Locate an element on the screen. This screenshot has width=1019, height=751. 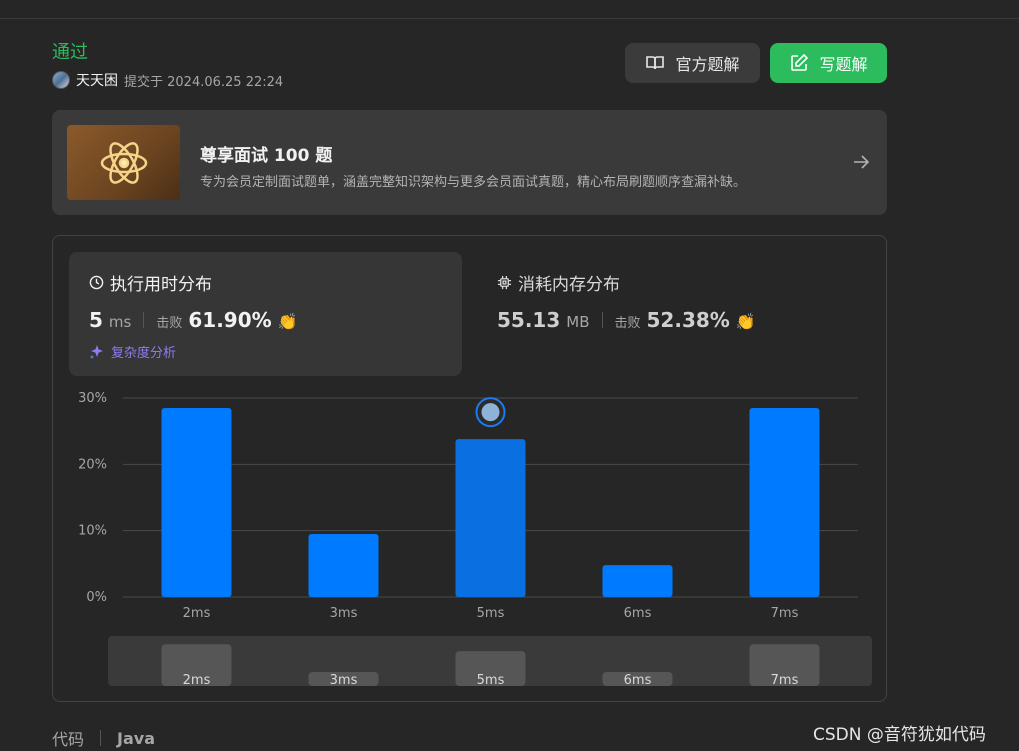
overview-tick-label: 7ms is located at coordinates (785, 680).